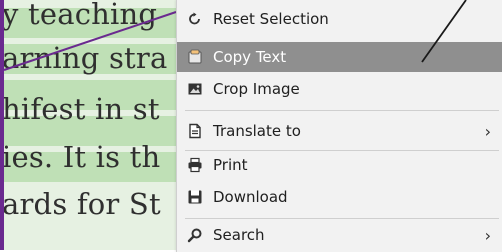 This screenshot has height=252, width=502. Describe the element at coordinates (257, 131) in the screenshot. I see `menu-item-label: Translate to` at that location.